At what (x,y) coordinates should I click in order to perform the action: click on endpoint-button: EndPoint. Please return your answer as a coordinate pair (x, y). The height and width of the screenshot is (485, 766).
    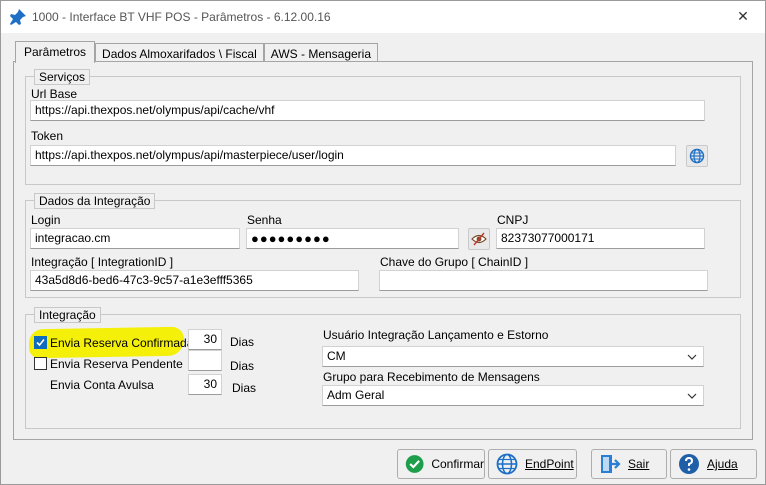
    Looking at the image, I should click on (532, 464).